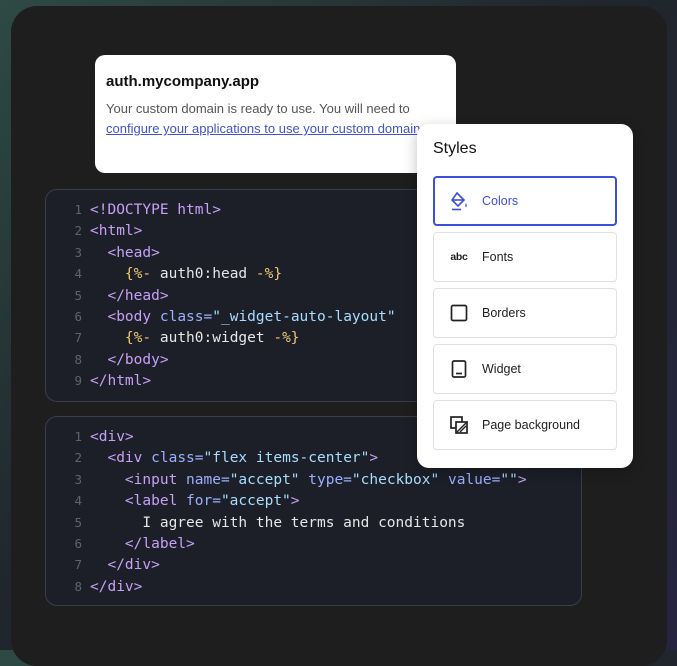  I want to click on line-number: 9, so click(78, 381).